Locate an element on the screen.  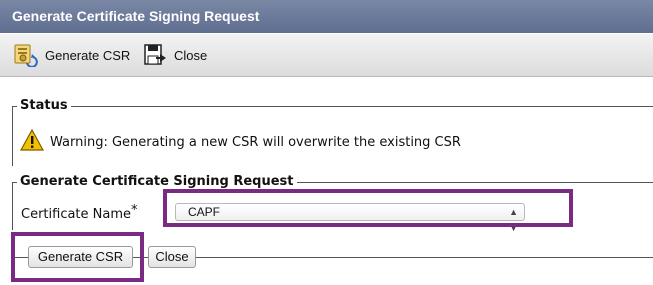
certificate-name-label: Certificate Name is located at coordinates (76, 214).